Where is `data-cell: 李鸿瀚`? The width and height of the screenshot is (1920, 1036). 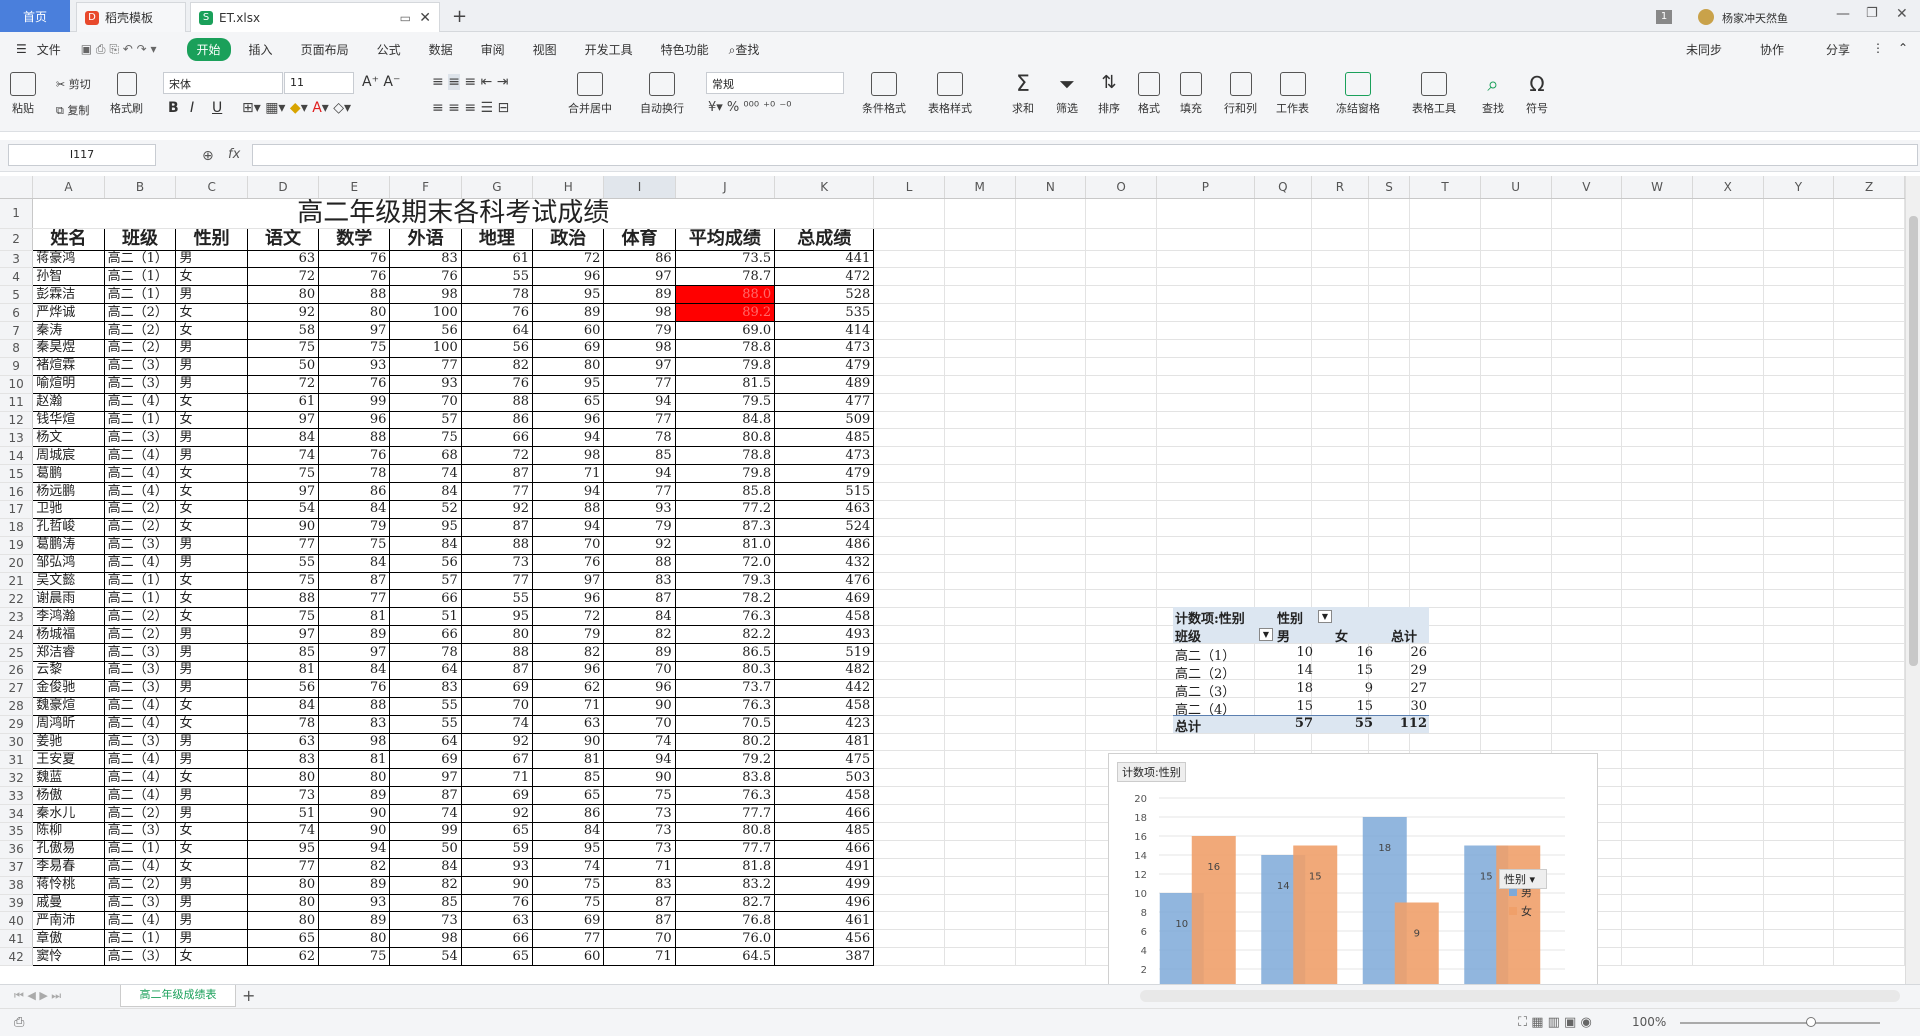
data-cell: 李鸿瀚 is located at coordinates (68, 617).